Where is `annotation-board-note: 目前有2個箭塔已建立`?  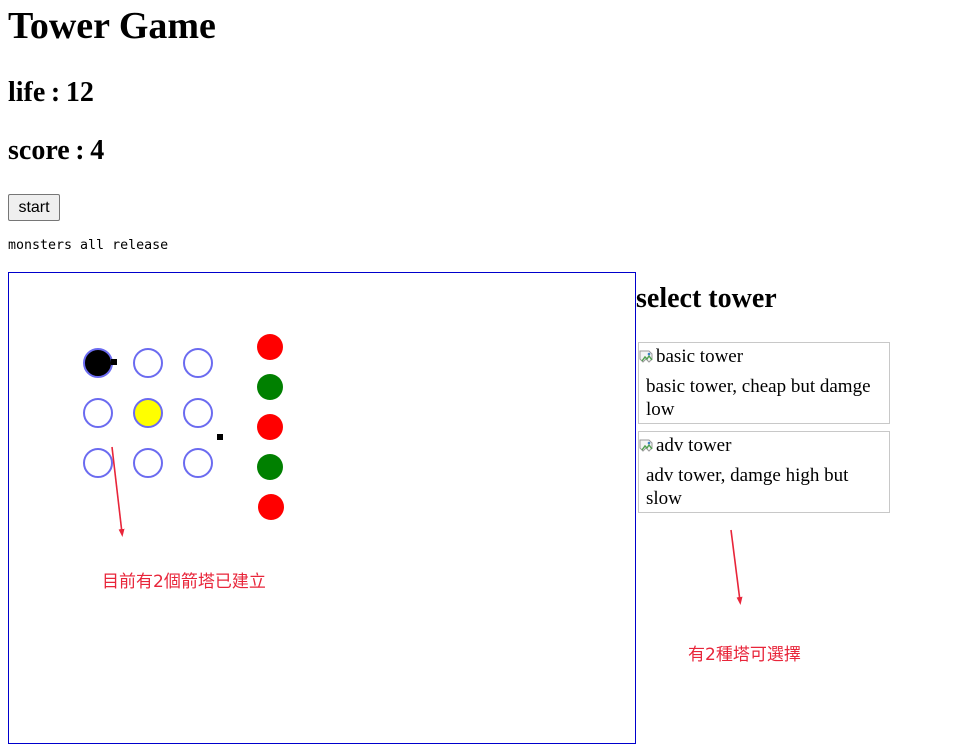
annotation-board-note: 目前有2個箭塔已建立 is located at coordinates (184, 582).